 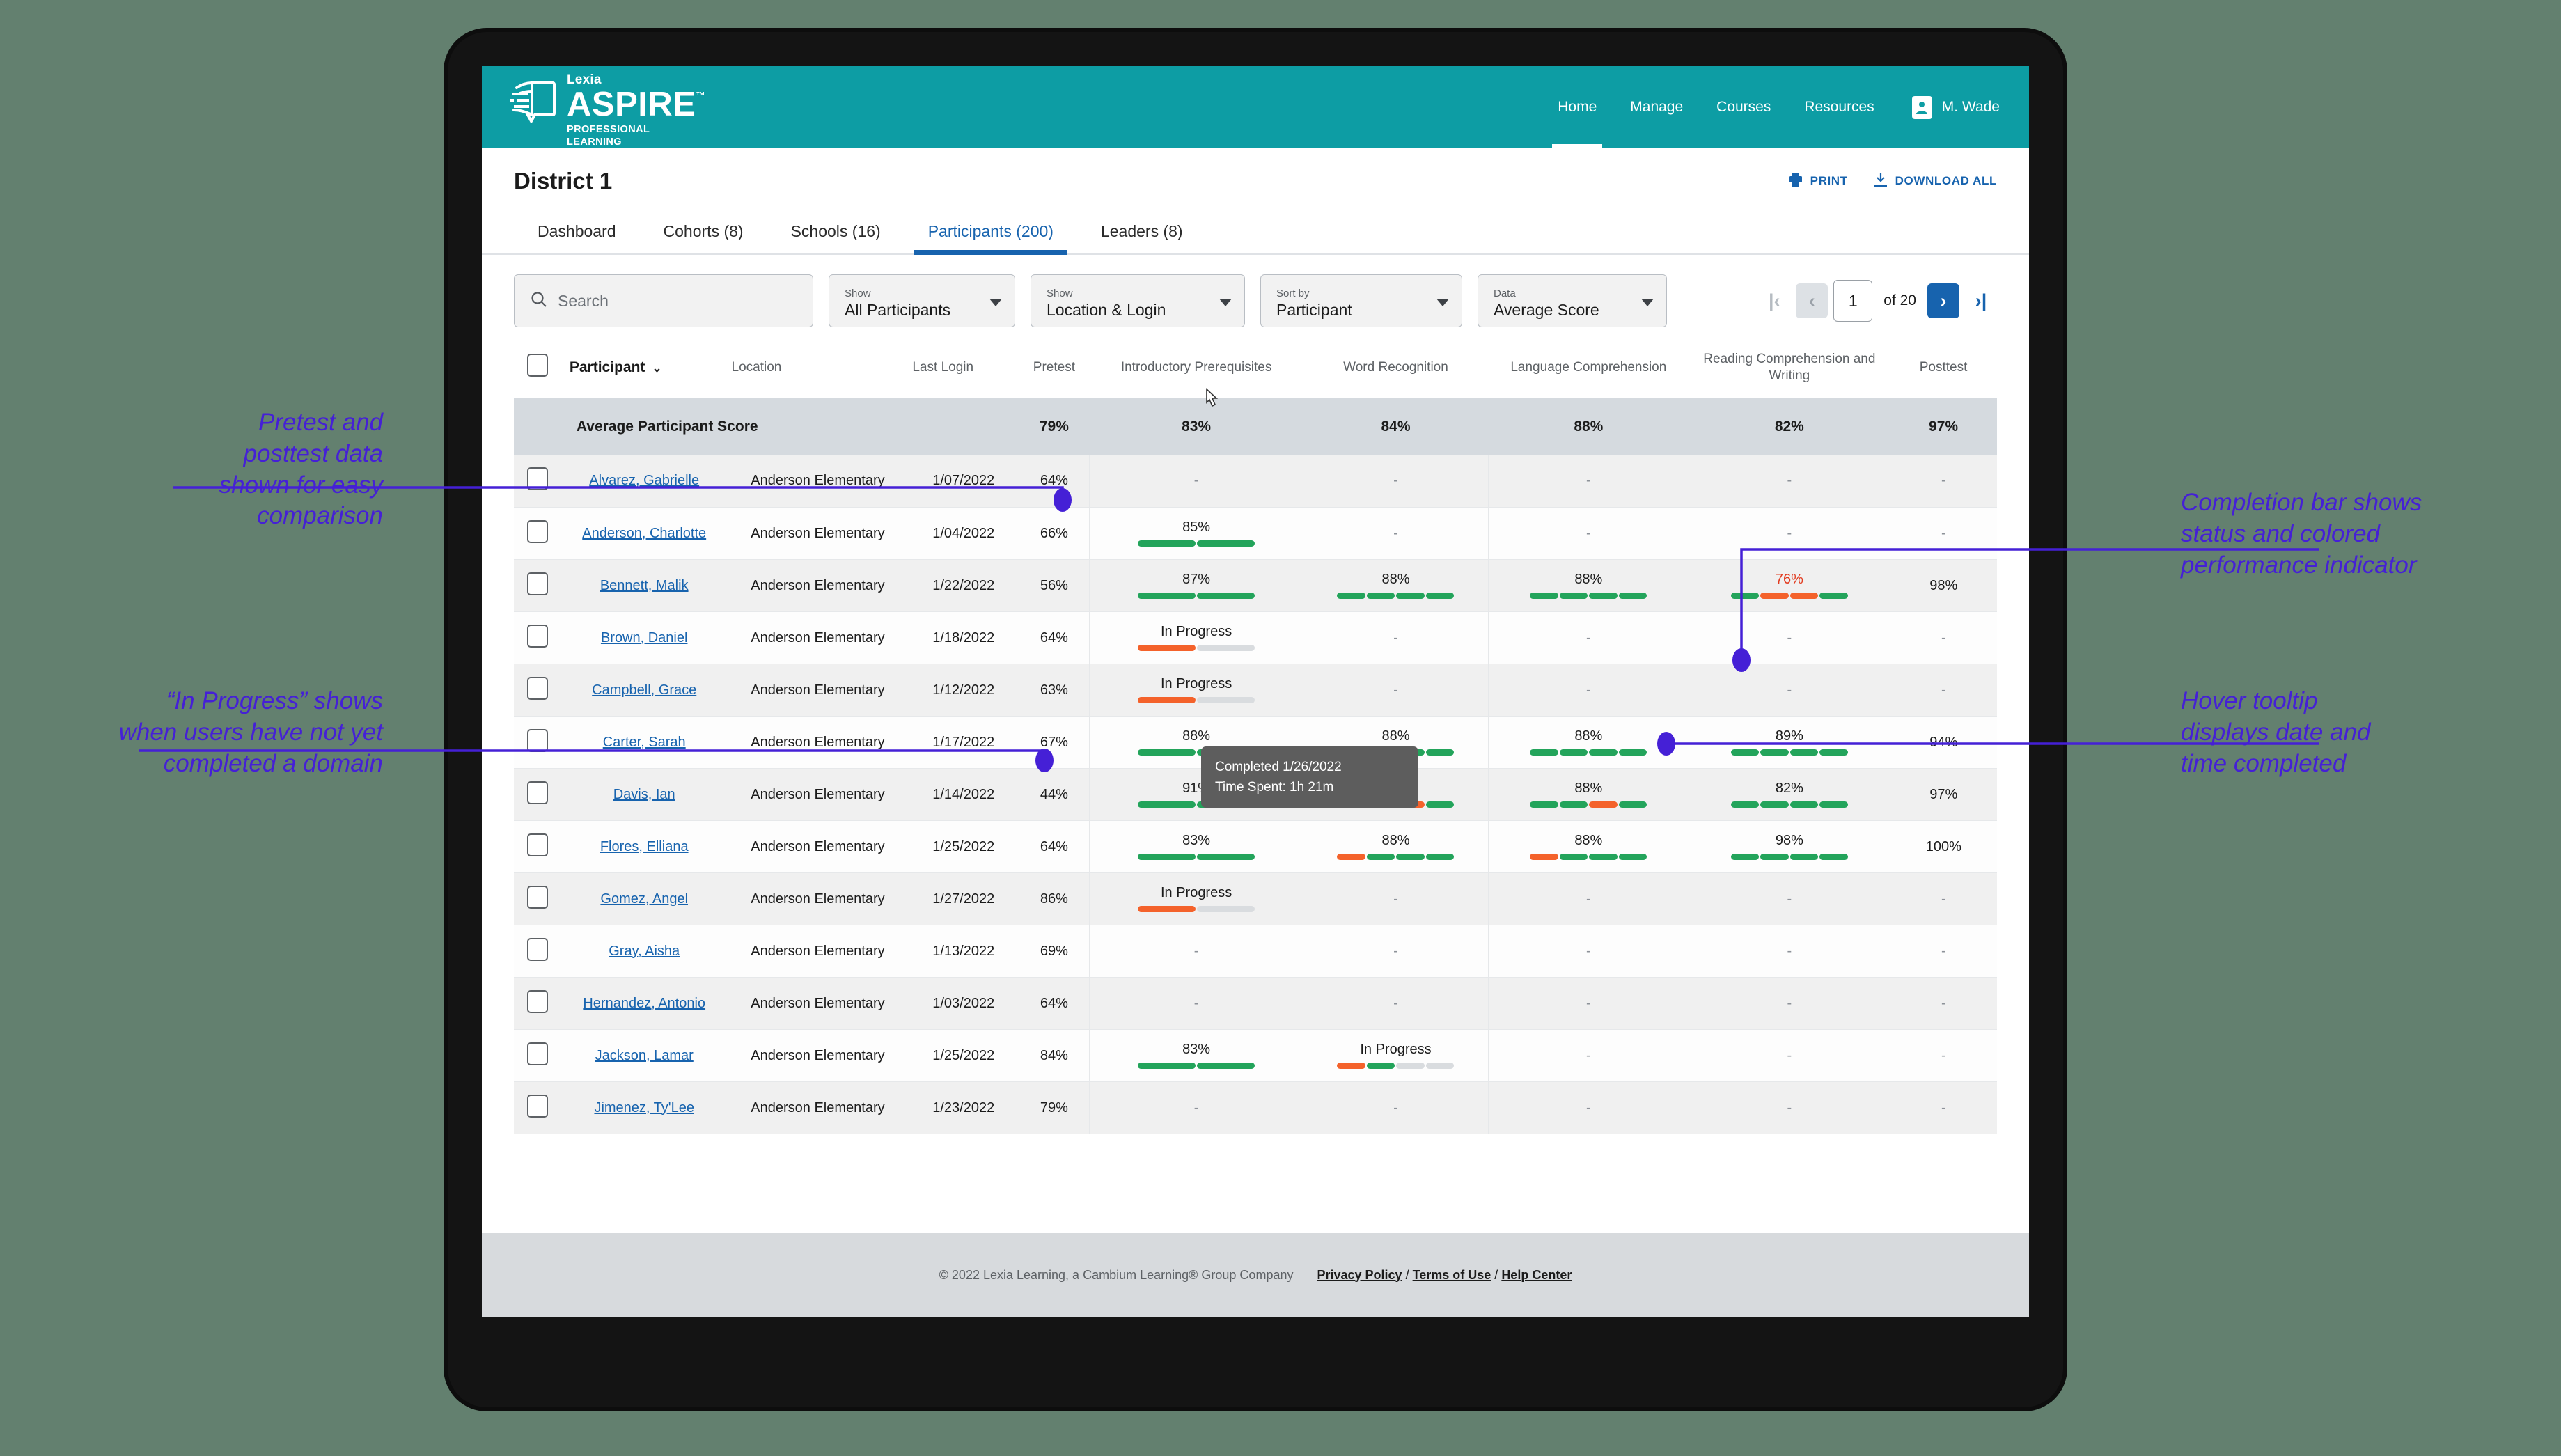 What do you see at coordinates (1142, 232) in the screenshot?
I see `tab-leaders: Leaders (8)` at bounding box center [1142, 232].